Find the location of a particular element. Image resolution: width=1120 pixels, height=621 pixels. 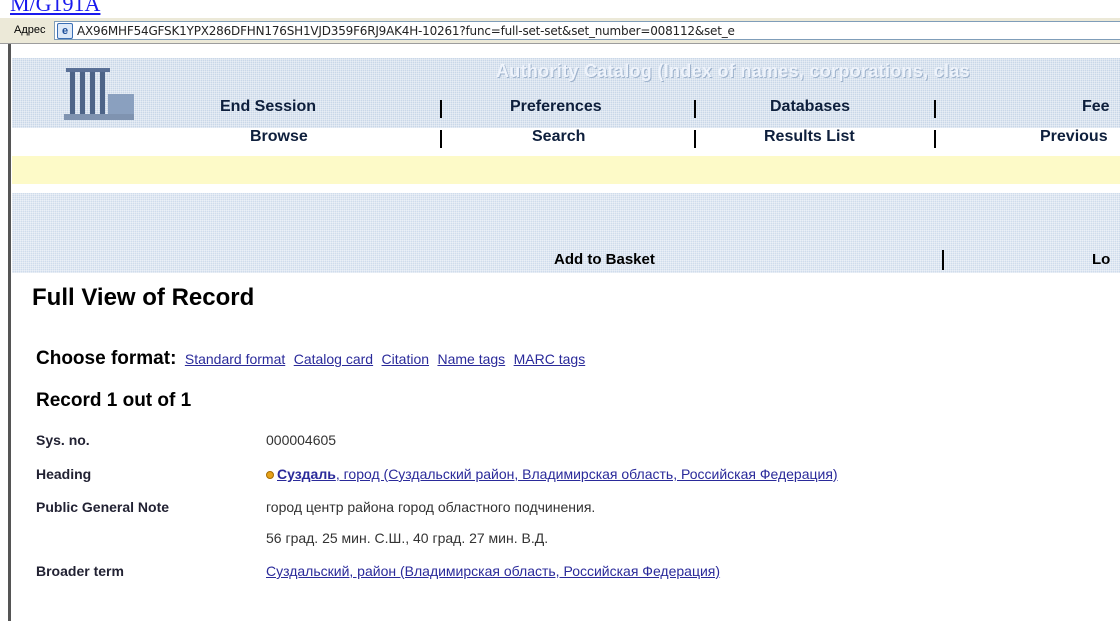

basket-bar: Add to Basket Lo is located at coordinates (566, 233).